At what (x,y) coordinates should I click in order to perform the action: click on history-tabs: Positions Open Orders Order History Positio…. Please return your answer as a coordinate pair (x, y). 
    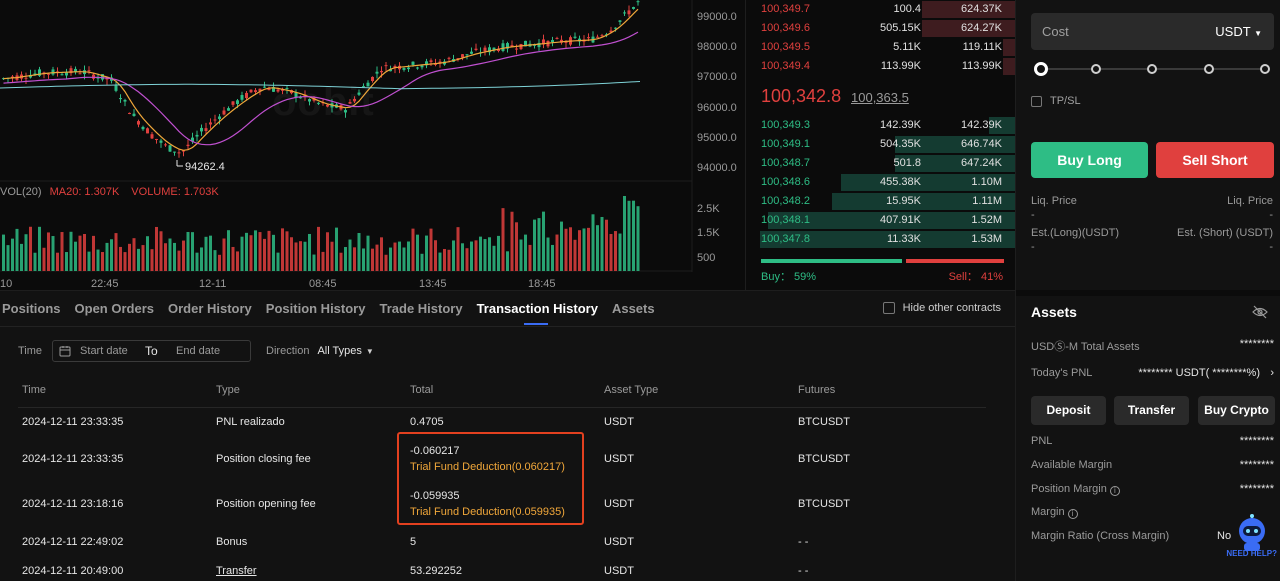
    Looking at the image, I should click on (328, 313).